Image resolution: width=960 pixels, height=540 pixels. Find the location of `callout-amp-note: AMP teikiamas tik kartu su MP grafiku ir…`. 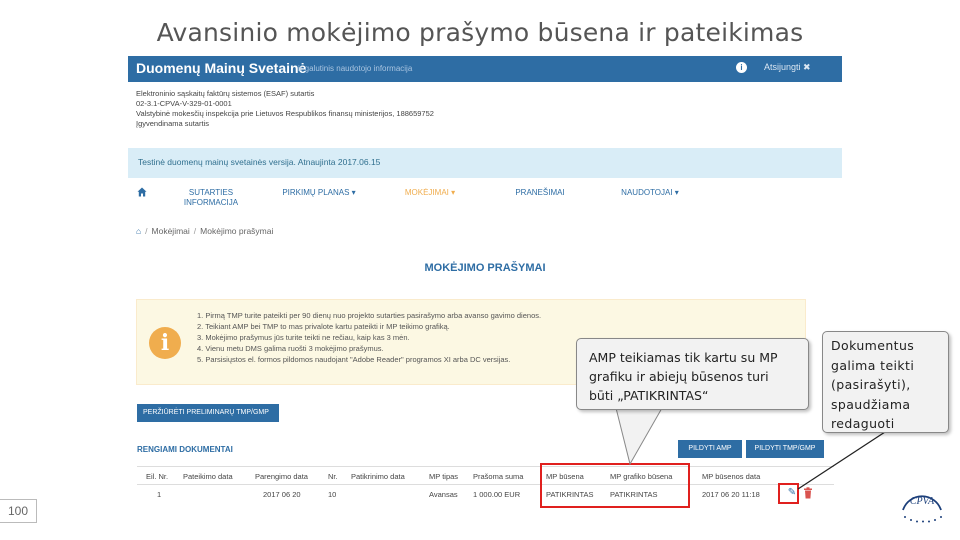

callout-amp-note: AMP teikiamas tik kartu su MP grafiku ir… is located at coordinates (692, 374).